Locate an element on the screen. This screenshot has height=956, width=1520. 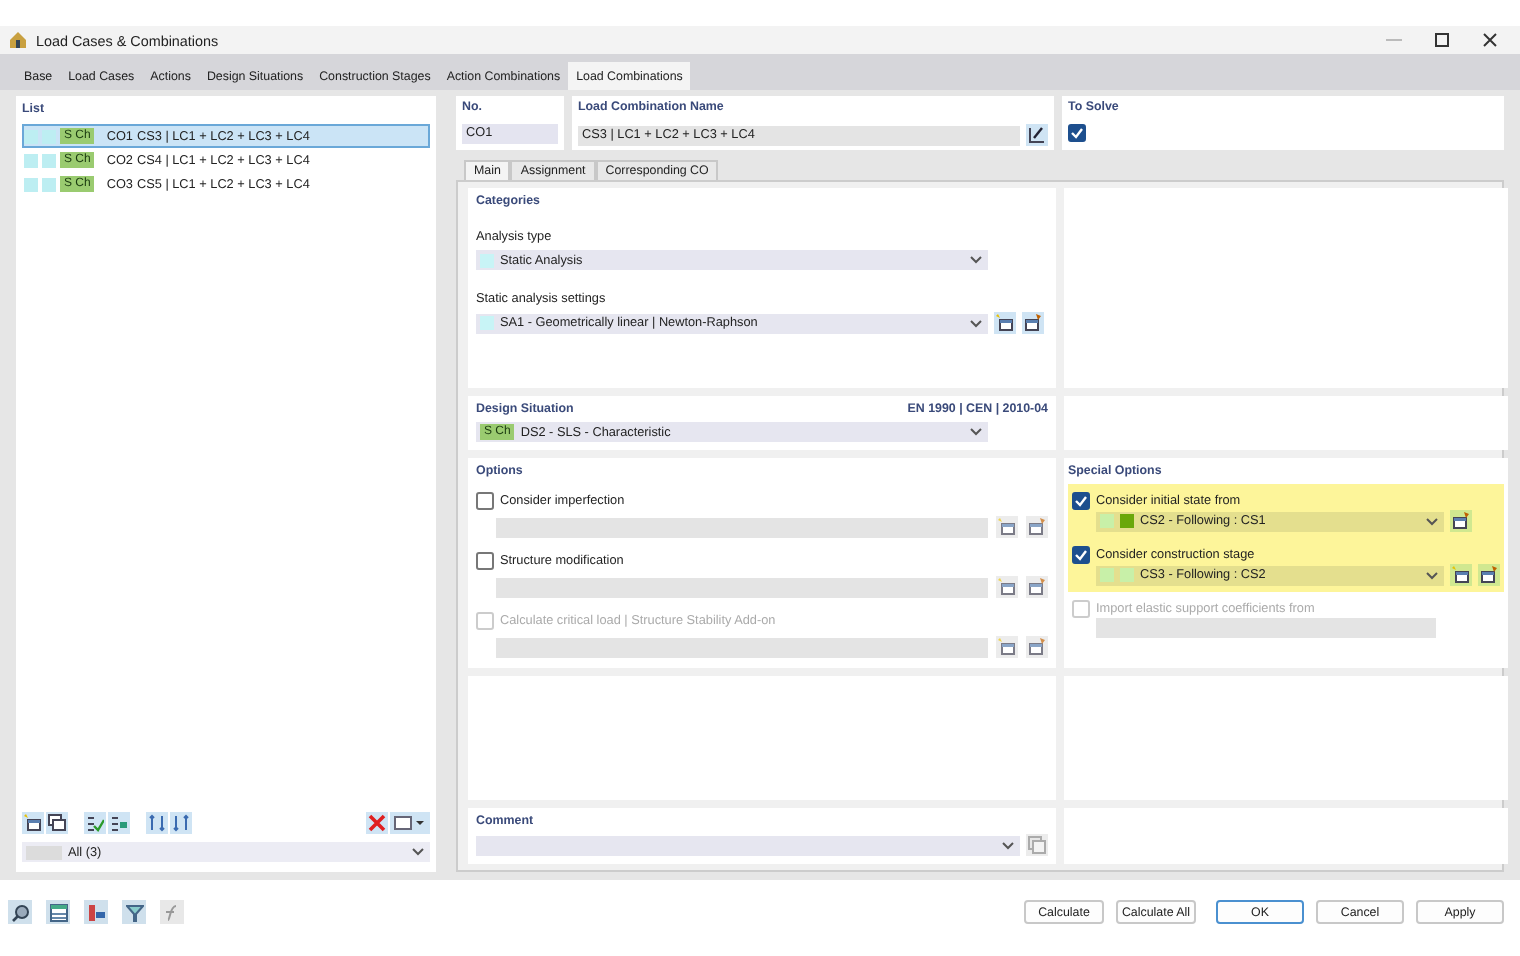
copy-button is located at coordinates (57, 823).